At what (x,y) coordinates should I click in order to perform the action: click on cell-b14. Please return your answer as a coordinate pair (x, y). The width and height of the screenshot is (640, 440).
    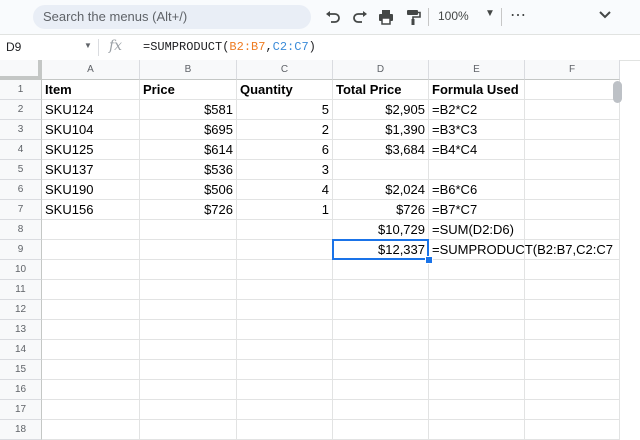
    Looking at the image, I should click on (188, 350).